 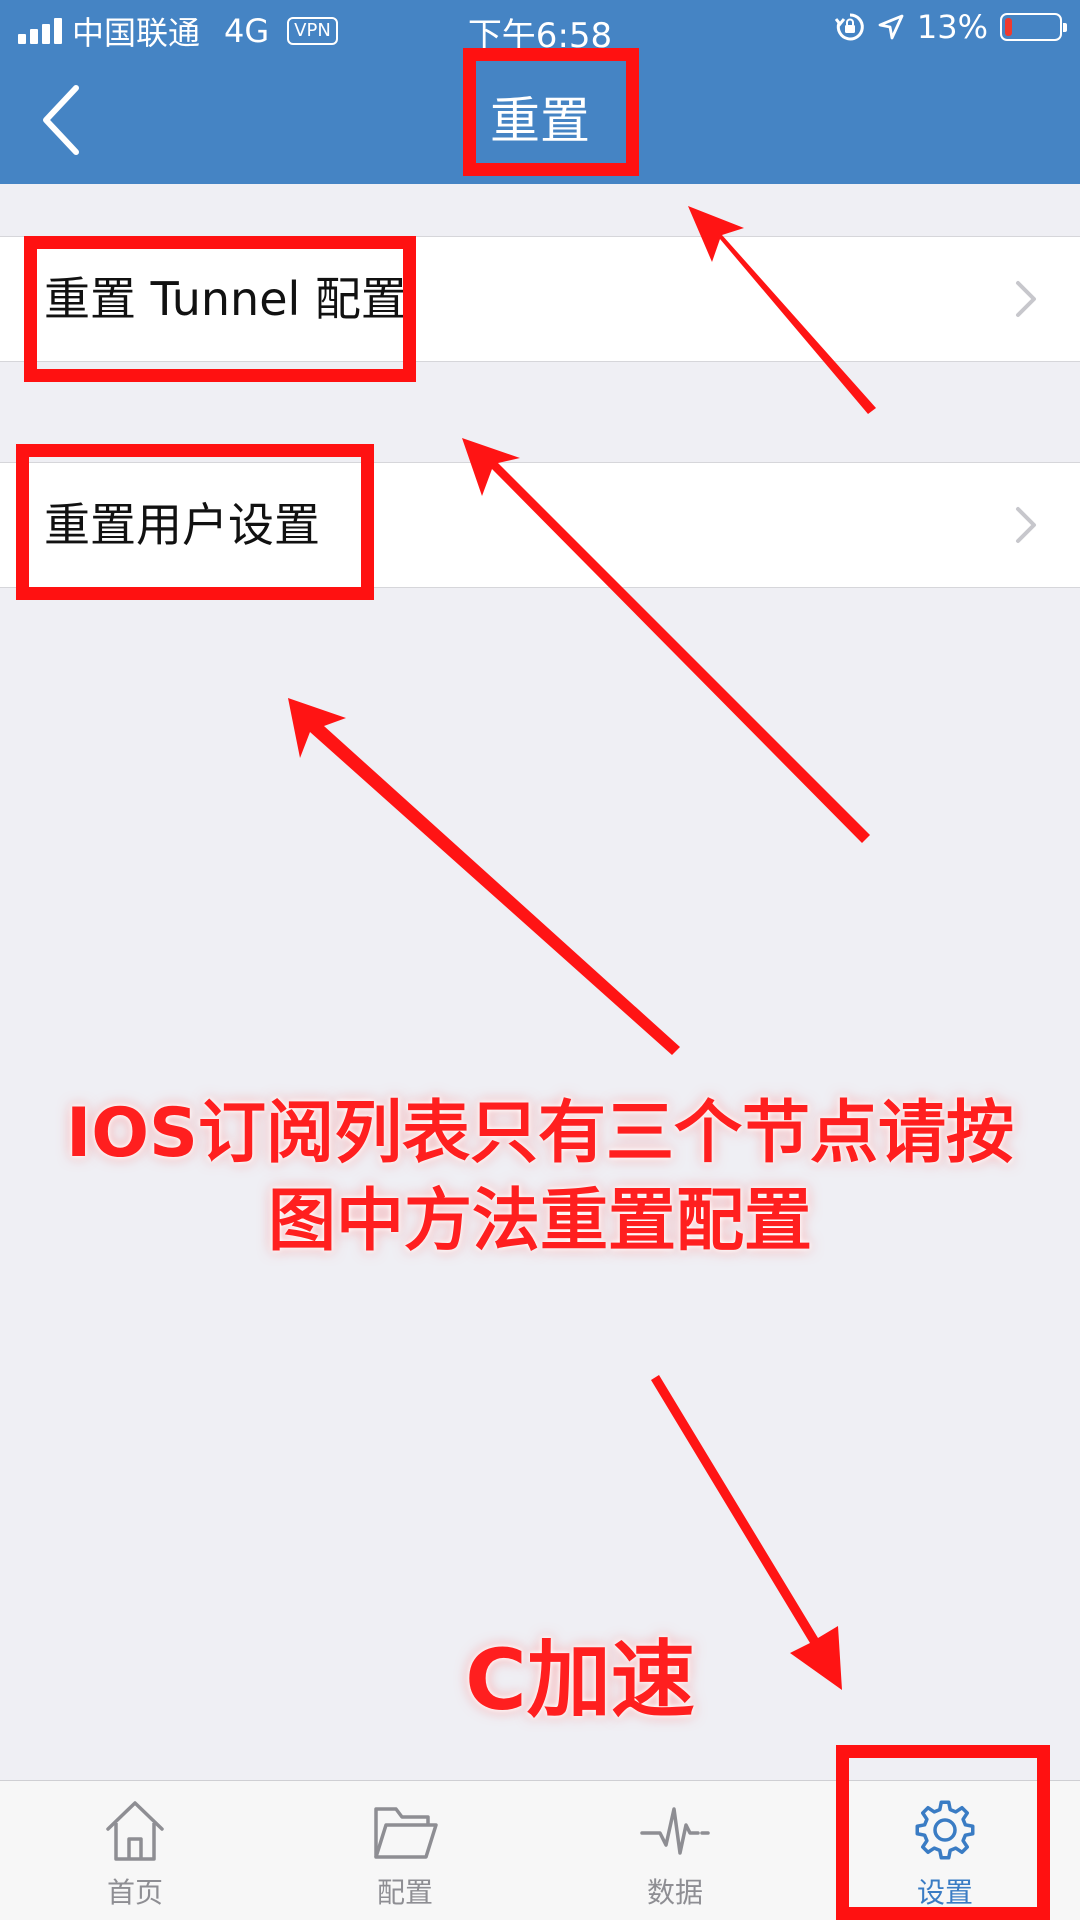 What do you see at coordinates (891, 27) in the screenshot?
I see `location-icon` at bounding box center [891, 27].